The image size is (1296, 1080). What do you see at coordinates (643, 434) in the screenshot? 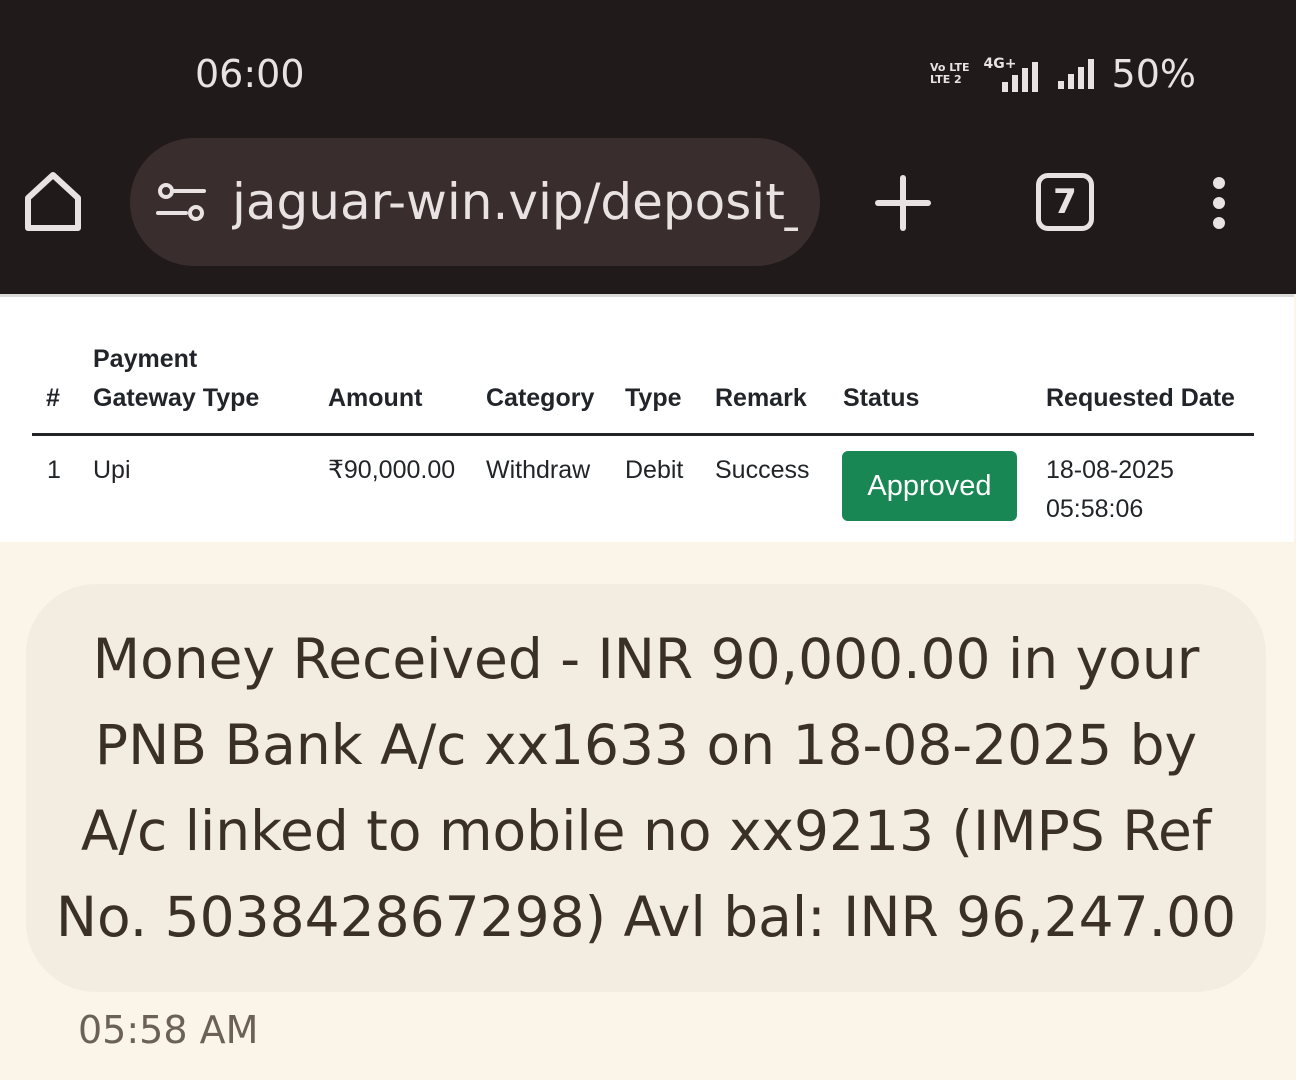
I see `header-divider` at bounding box center [643, 434].